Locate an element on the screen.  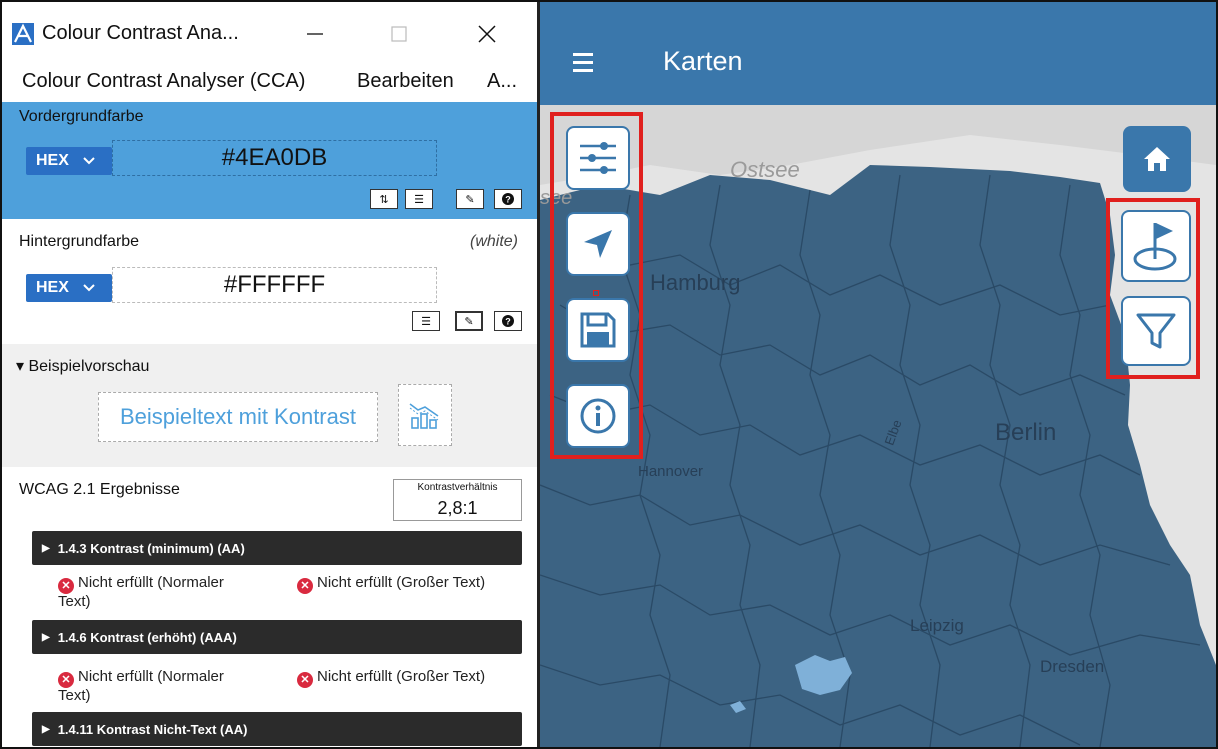
info-button is located at coordinates (598, 416).